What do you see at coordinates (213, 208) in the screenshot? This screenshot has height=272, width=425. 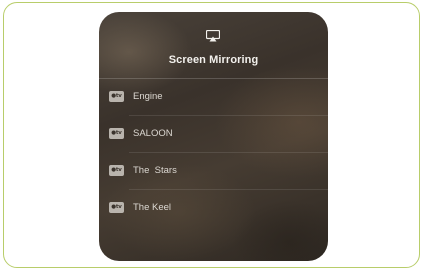 I see `device-item-the-keel: ●tv The Keel` at bounding box center [213, 208].